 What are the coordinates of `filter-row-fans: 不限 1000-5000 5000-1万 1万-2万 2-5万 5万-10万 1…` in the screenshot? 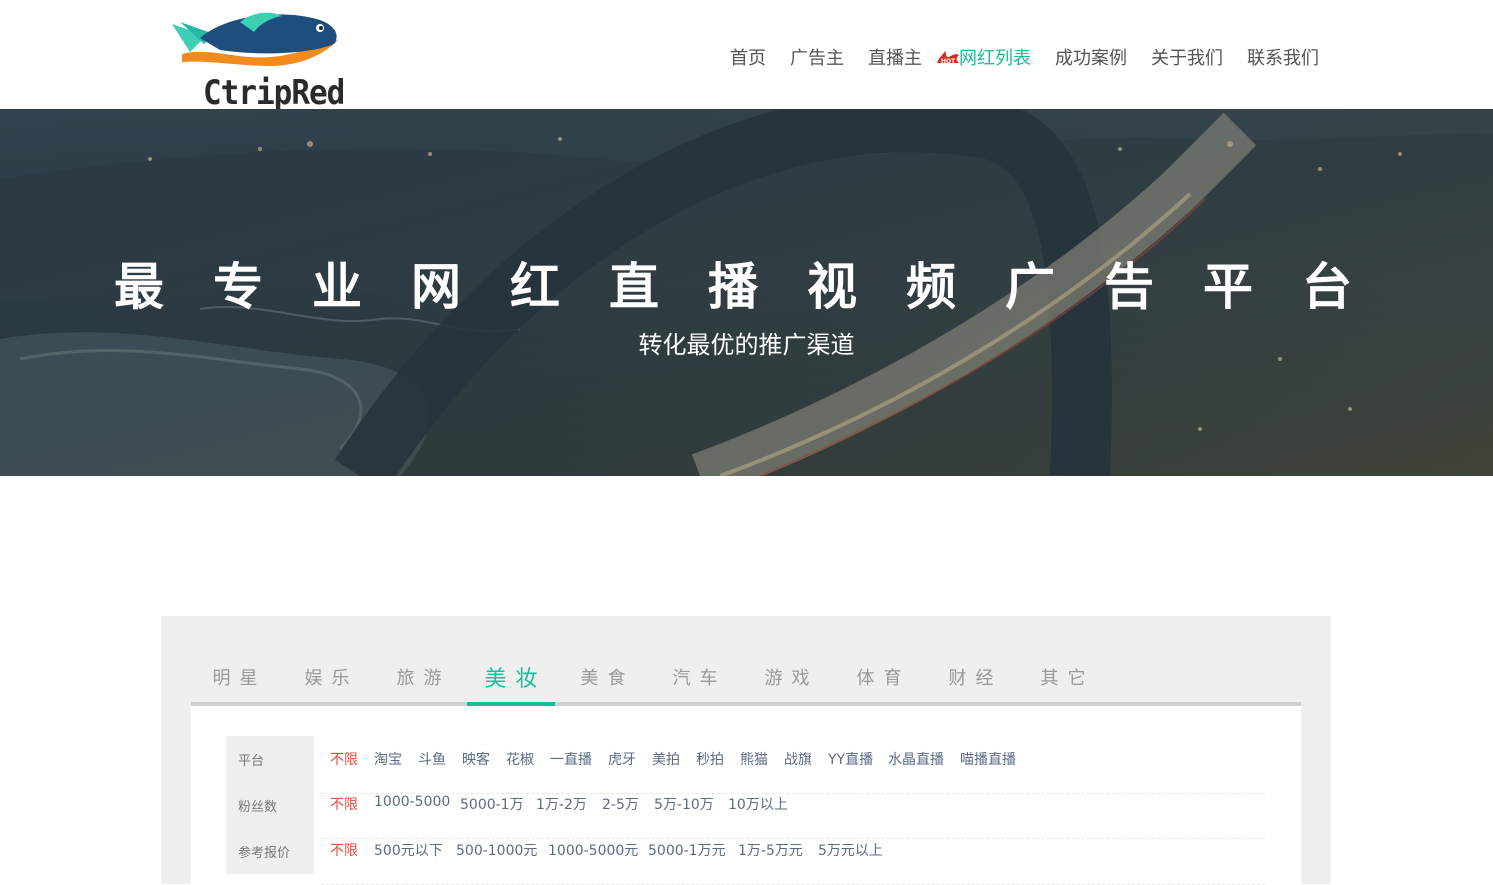 It's located at (793, 816).